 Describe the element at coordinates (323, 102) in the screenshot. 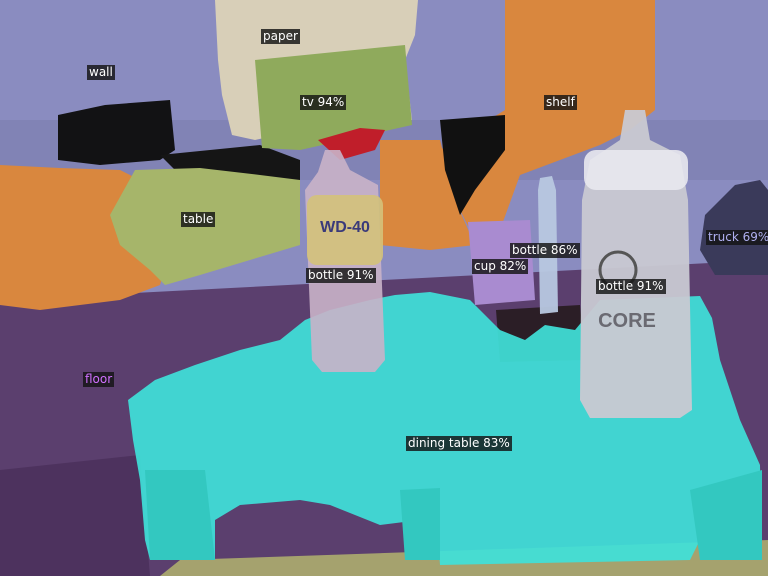

I see `label-tv: tv 94%` at that location.